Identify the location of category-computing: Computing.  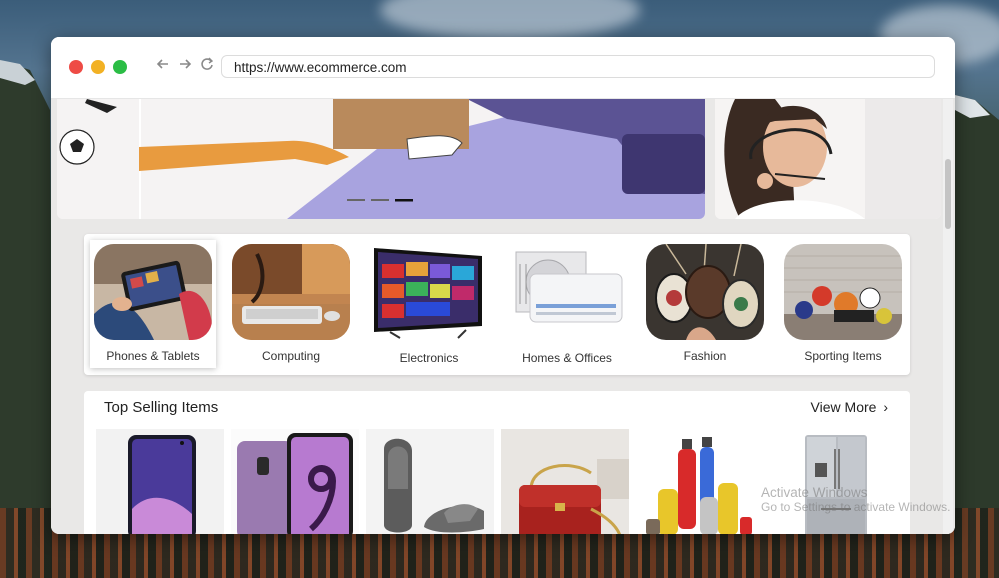
(291, 304).